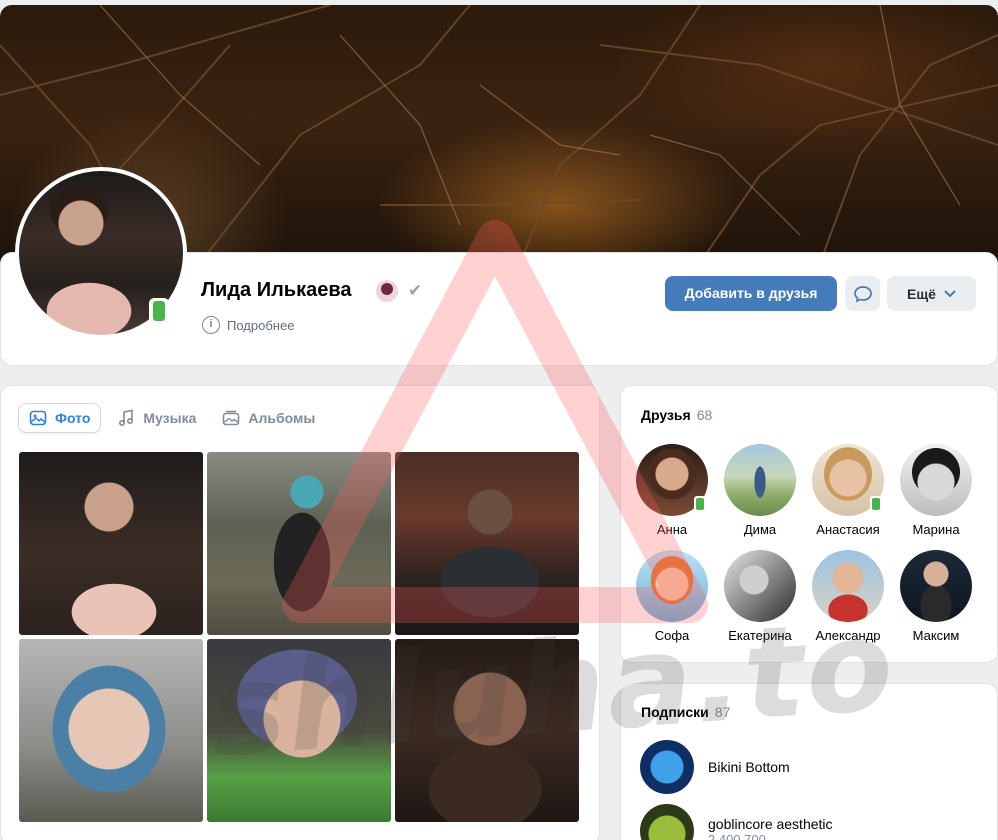  I want to click on message-icon, so click(862, 293).